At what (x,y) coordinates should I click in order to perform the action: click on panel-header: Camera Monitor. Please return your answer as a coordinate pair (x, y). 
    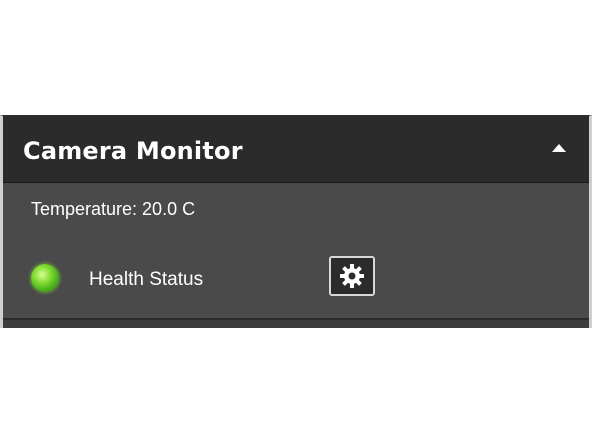
    Looking at the image, I should click on (296, 149).